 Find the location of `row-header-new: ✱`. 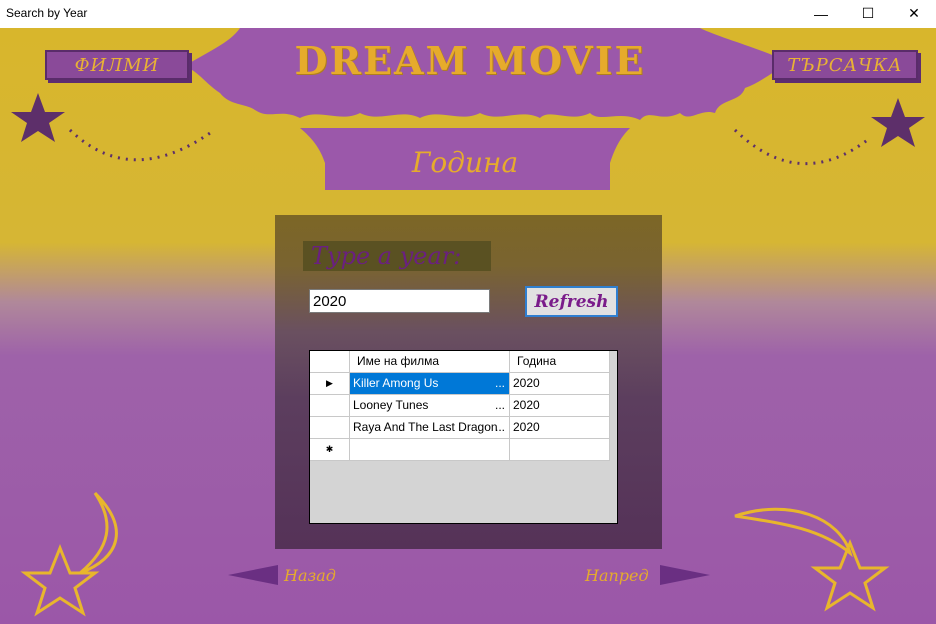

row-header-new: ✱ is located at coordinates (330, 450).